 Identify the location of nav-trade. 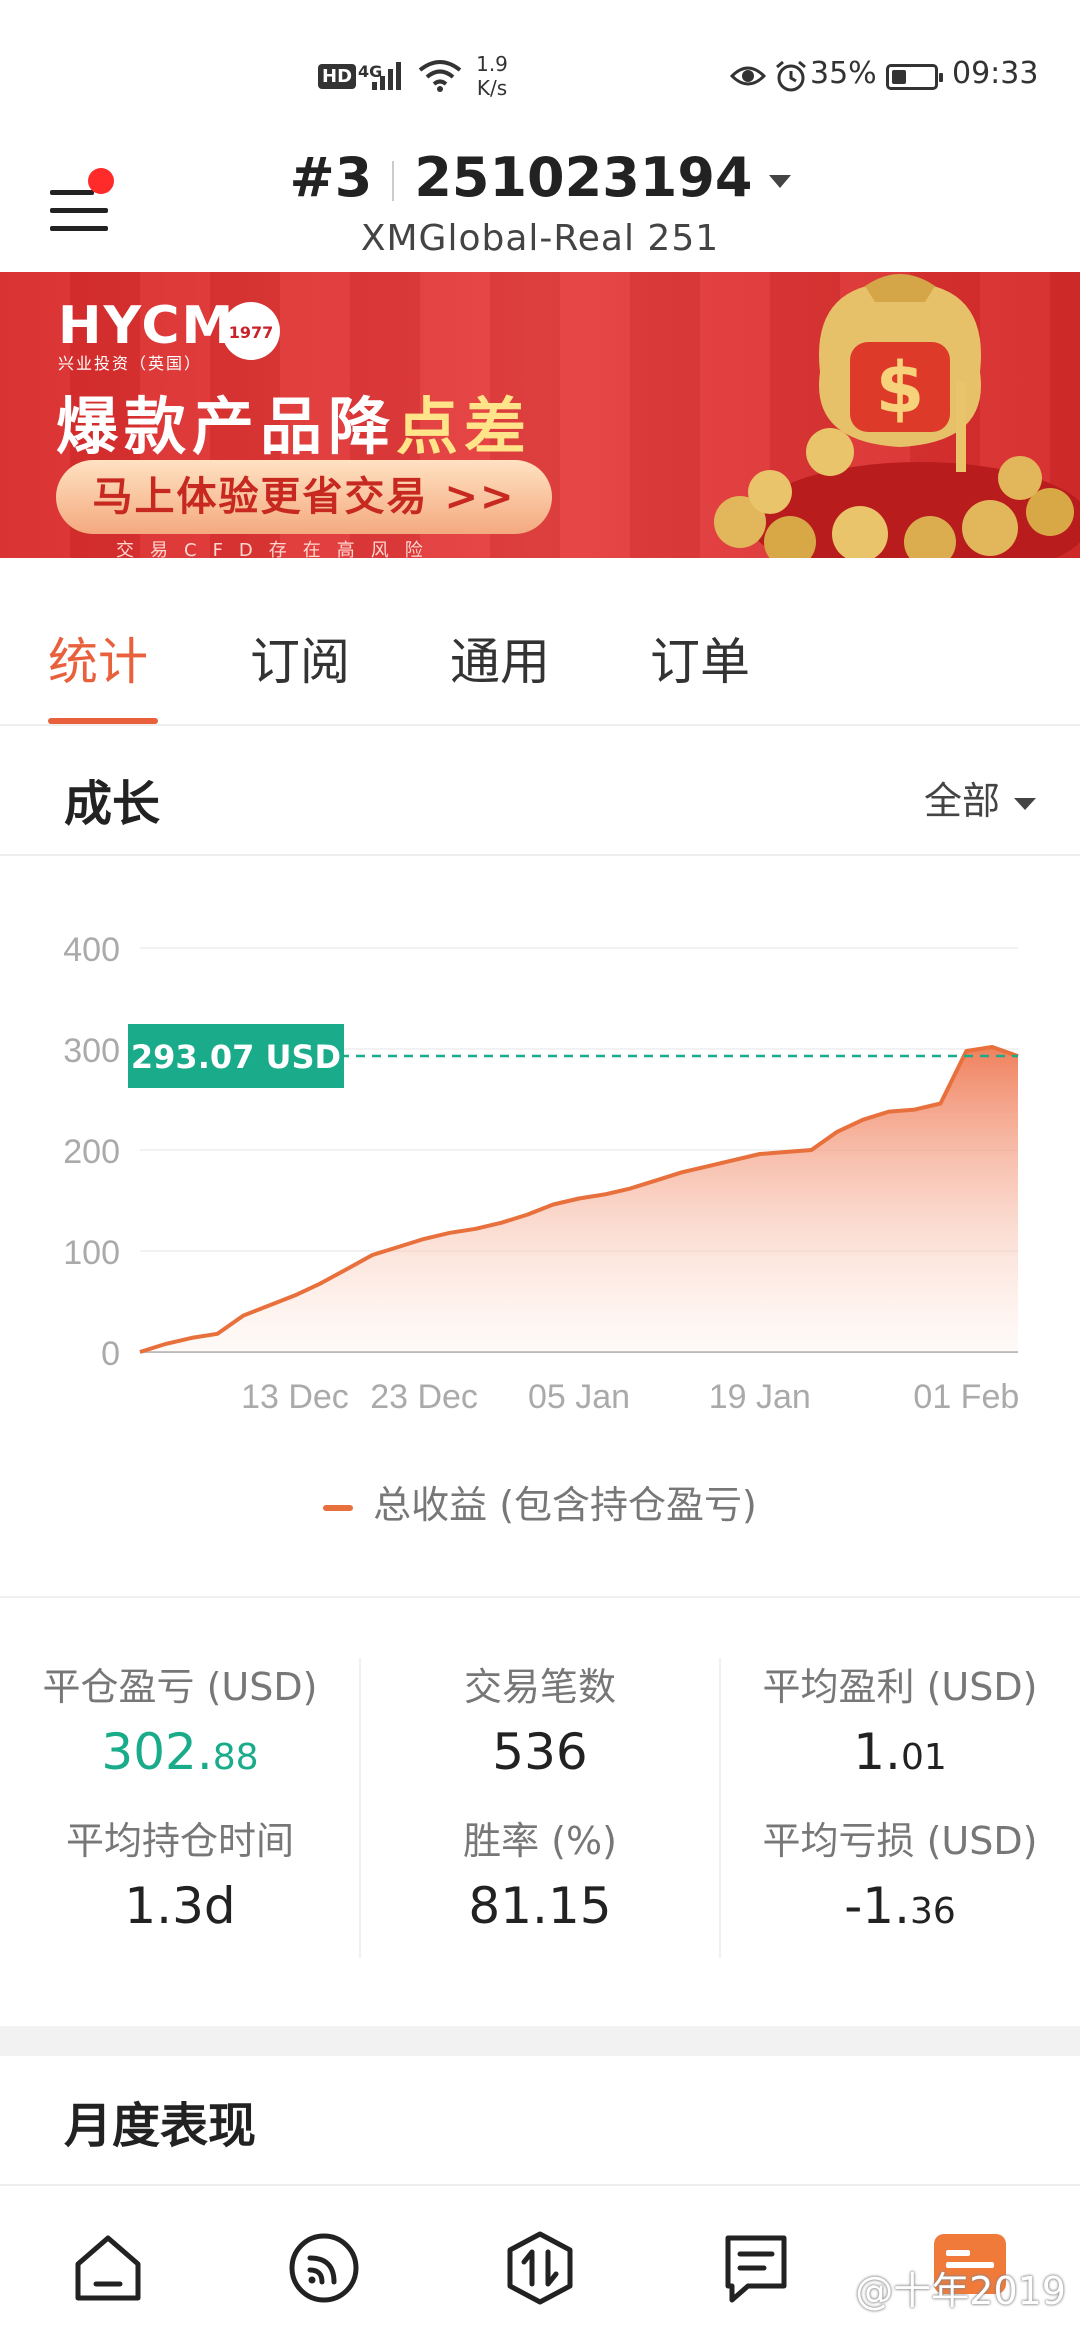
(540, 2268).